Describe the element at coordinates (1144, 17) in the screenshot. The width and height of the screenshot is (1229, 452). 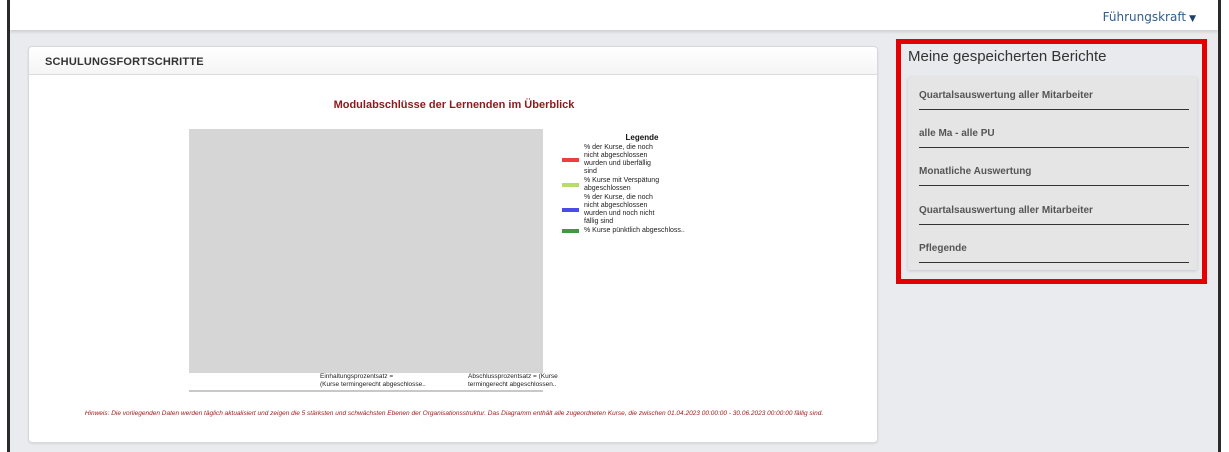
I see `role-label: Führungskraft` at that location.